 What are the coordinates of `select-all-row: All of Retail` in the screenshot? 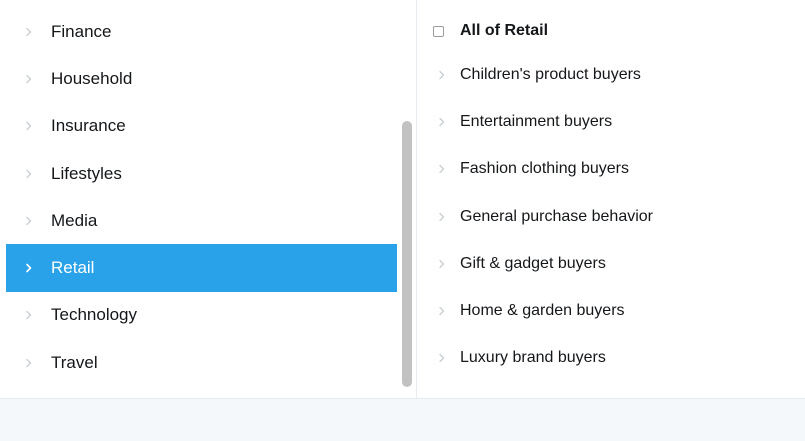 It's located at (490, 31).